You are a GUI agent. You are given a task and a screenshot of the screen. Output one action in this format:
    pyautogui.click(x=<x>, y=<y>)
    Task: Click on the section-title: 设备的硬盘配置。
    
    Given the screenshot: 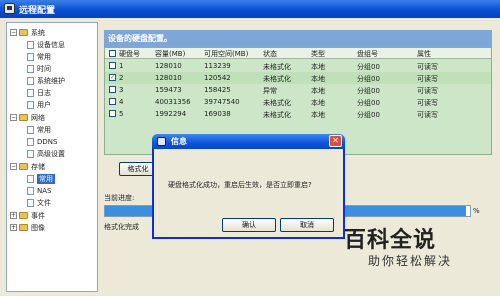 What is the action you would take?
    pyautogui.click(x=298, y=38)
    